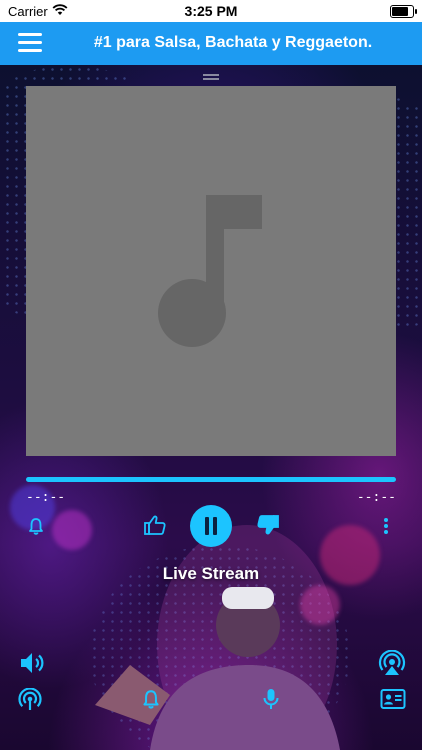  I want to click on progress-bar, so click(211, 479).